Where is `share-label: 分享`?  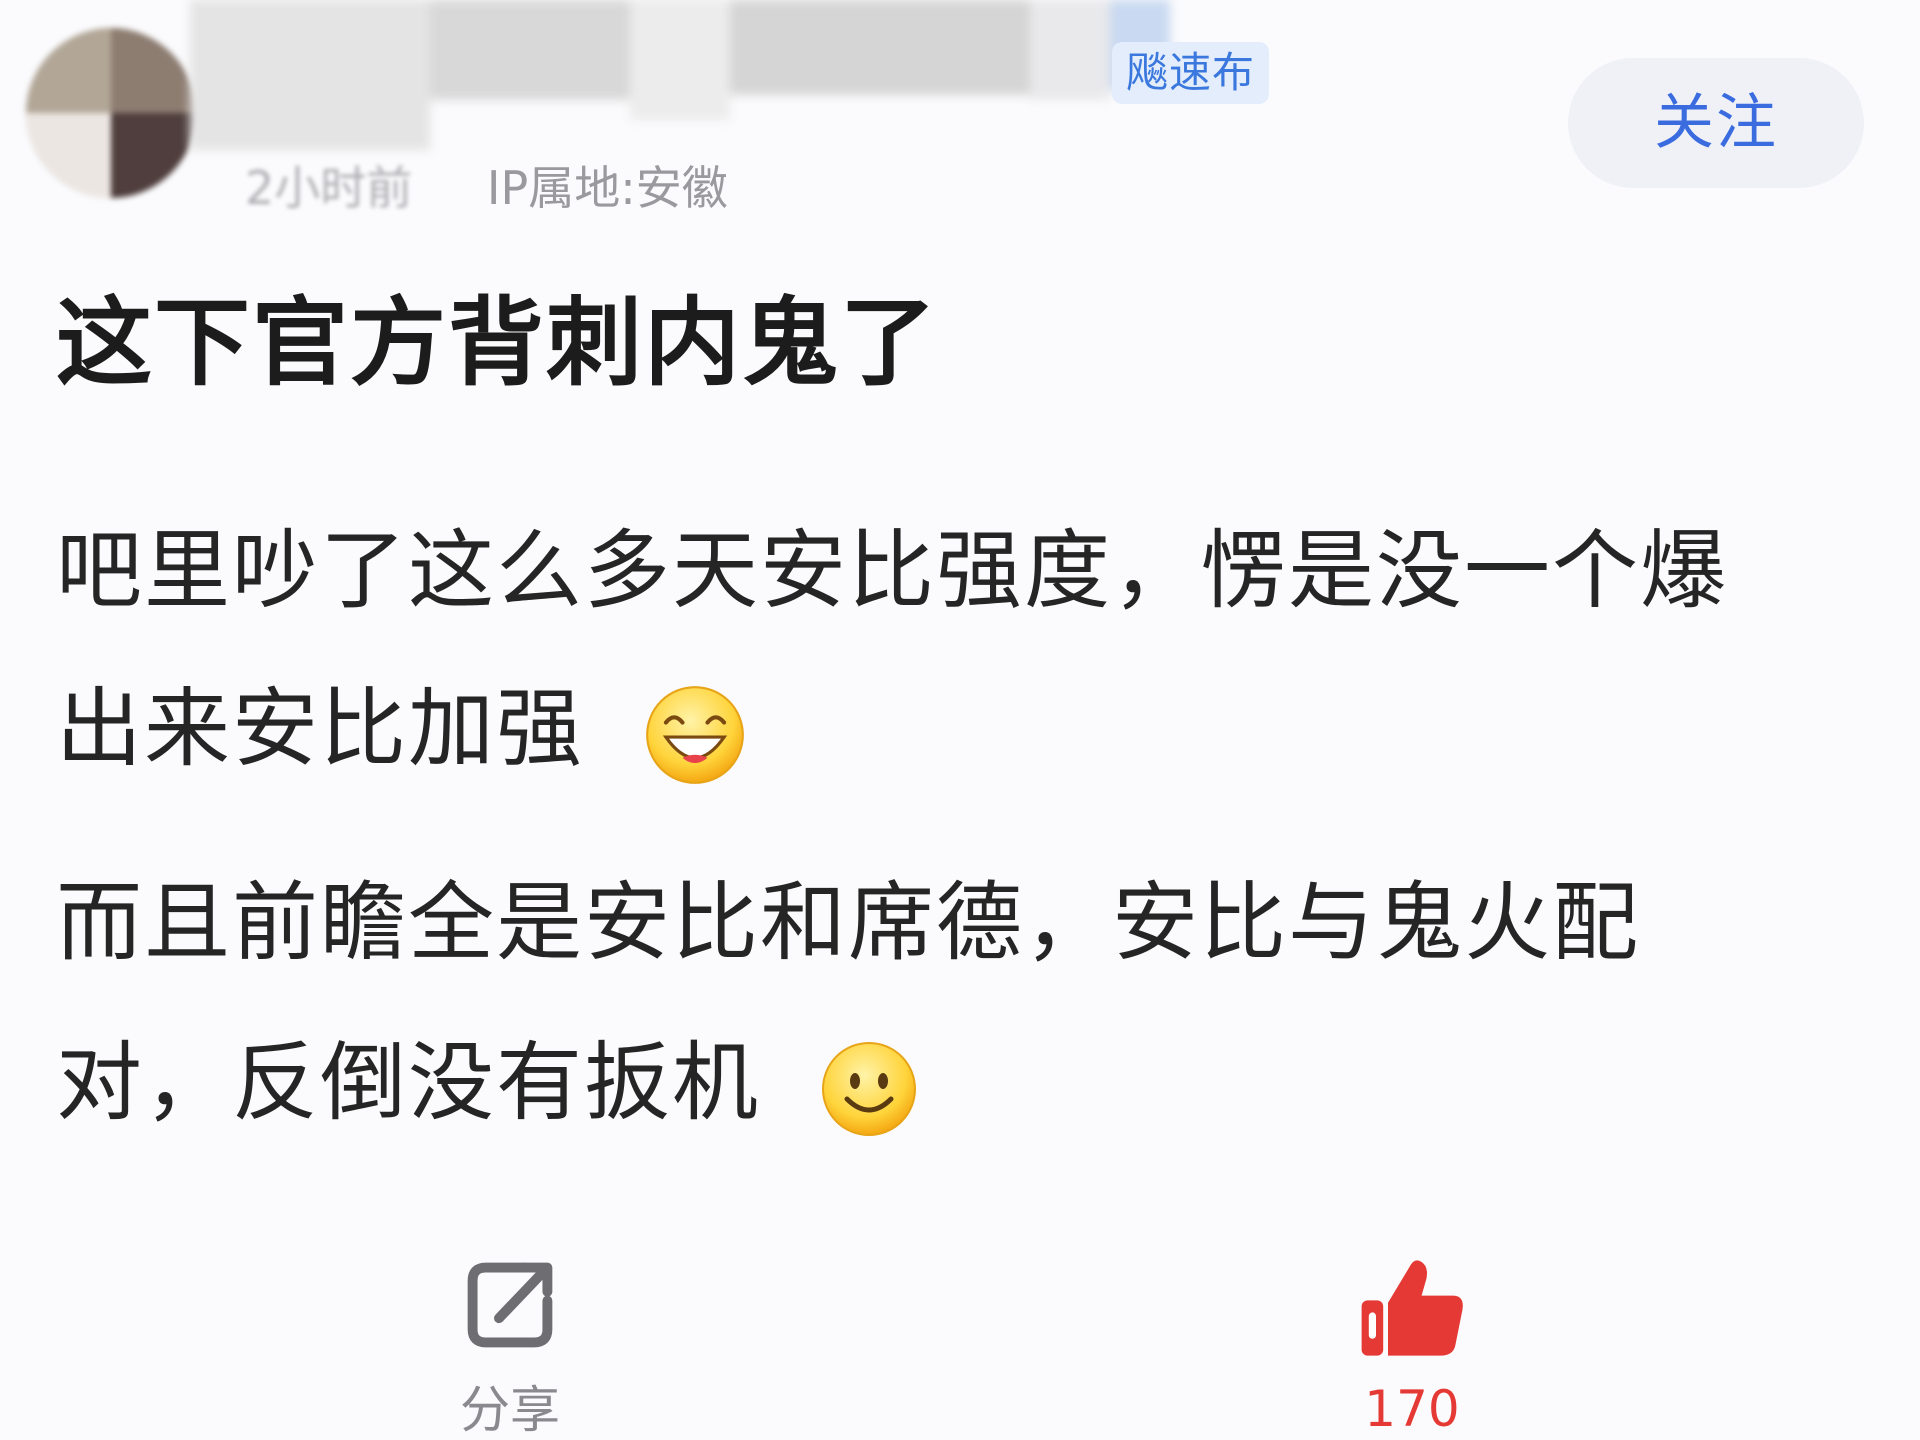 share-label: 分享 is located at coordinates (510, 1410).